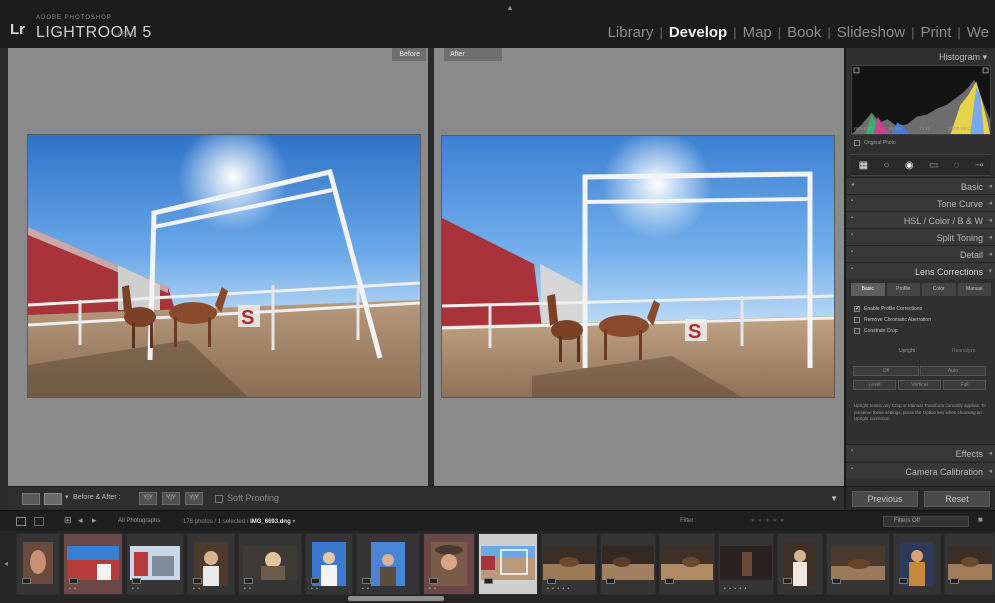 The image size is (995, 603). Describe the element at coordinates (978, 32) in the screenshot. I see `module-web: We` at that location.